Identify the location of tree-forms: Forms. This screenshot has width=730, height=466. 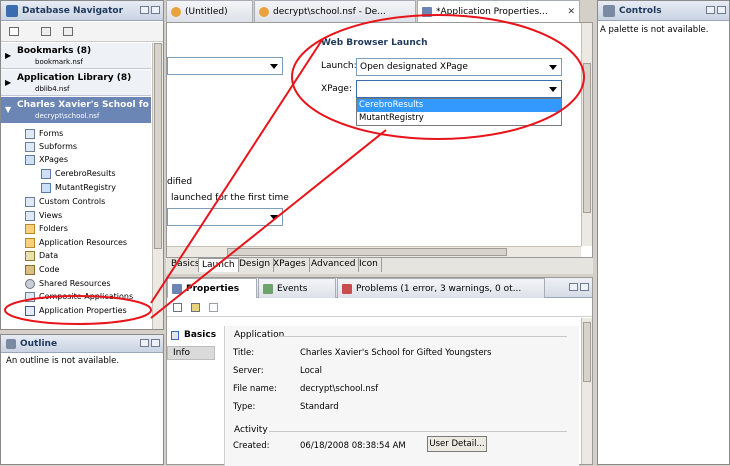
(82, 133).